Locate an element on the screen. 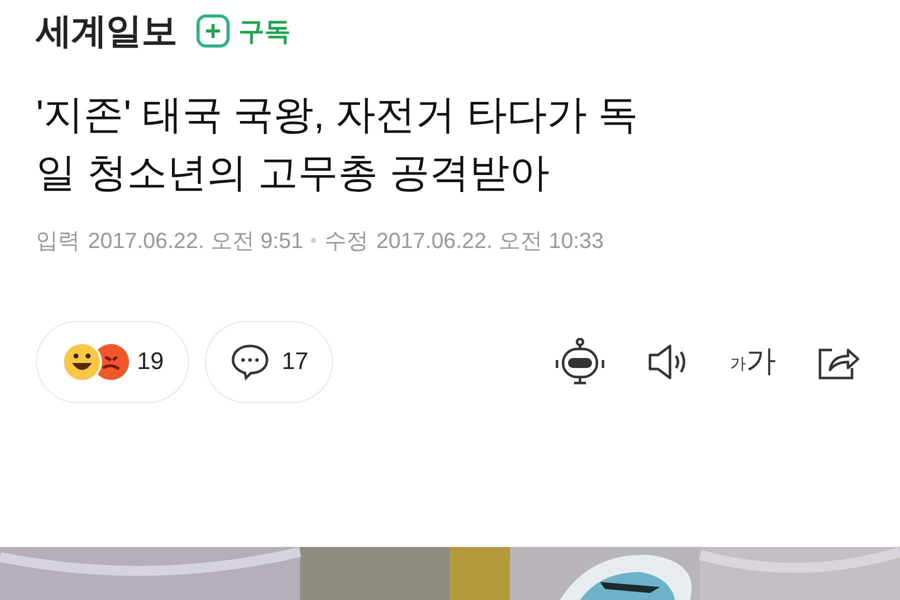 This screenshot has height=600, width=900. robot-icon is located at coordinates (580, 362).